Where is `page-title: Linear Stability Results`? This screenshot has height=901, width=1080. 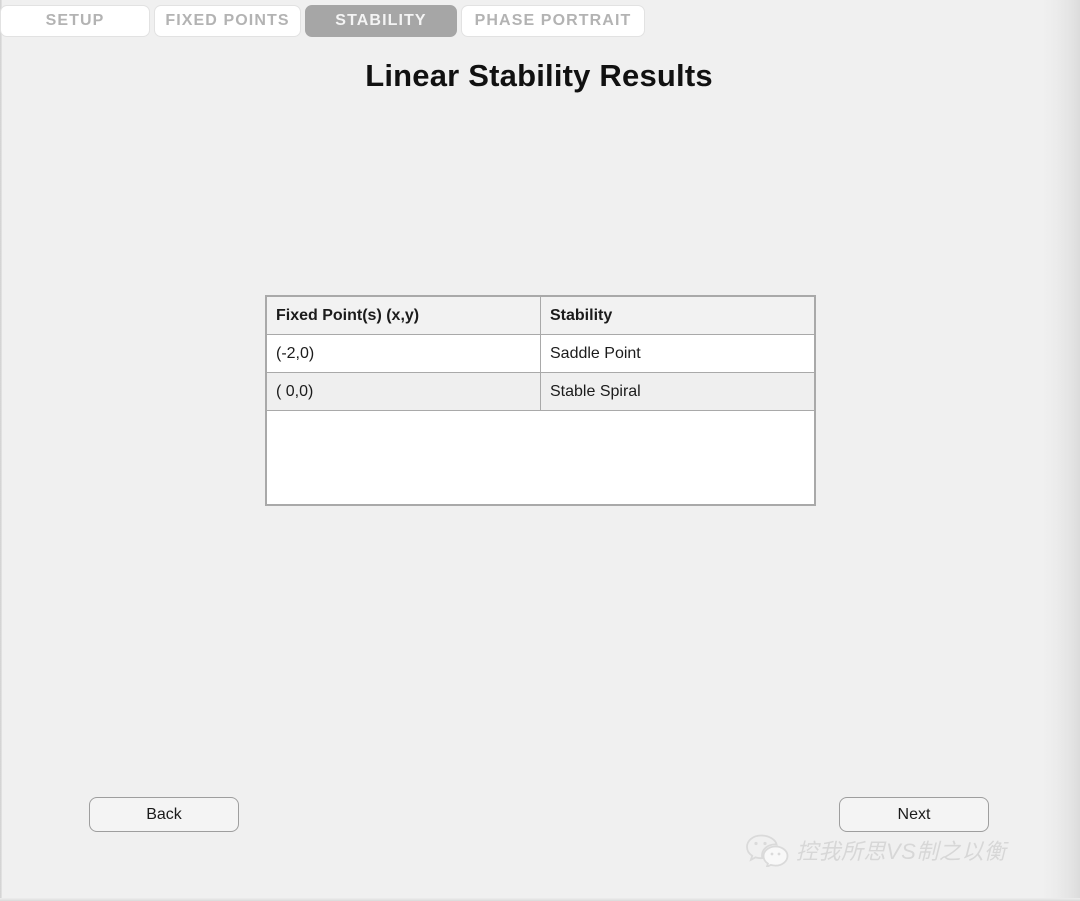
page-title: Linear Stability Results is located at coordinates (539, 75).